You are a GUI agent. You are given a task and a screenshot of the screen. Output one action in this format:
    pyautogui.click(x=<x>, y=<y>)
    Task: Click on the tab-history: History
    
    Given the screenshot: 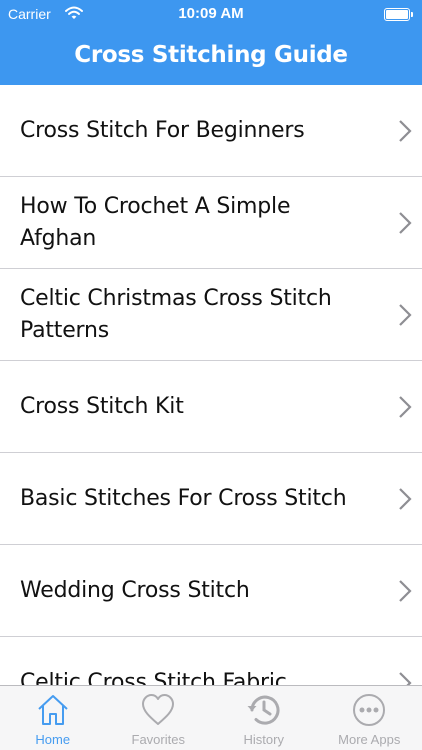 What is the action you would take?
    pyautogui.click(x=264, y=718)
    